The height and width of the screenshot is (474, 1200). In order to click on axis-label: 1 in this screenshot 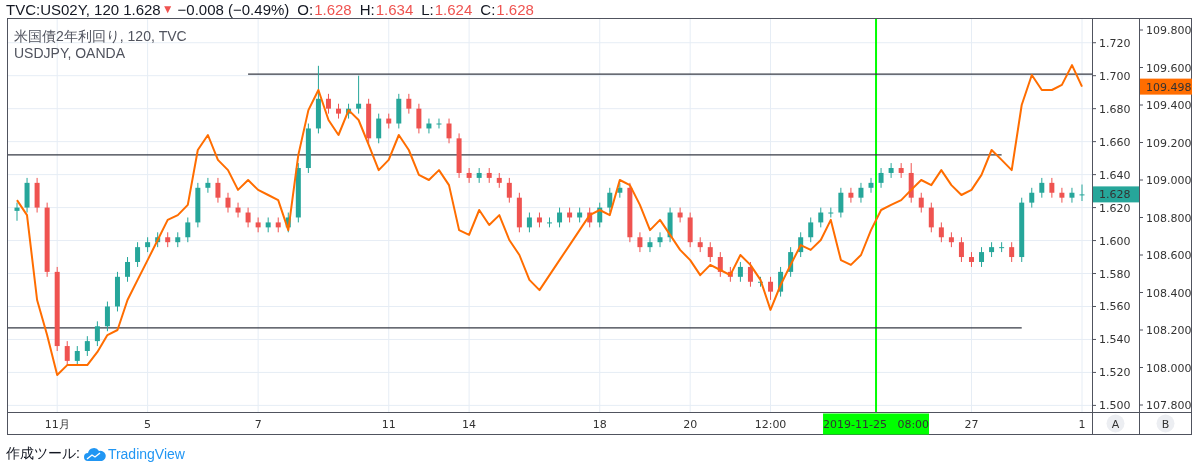, I will do `click(1082, 424)`.